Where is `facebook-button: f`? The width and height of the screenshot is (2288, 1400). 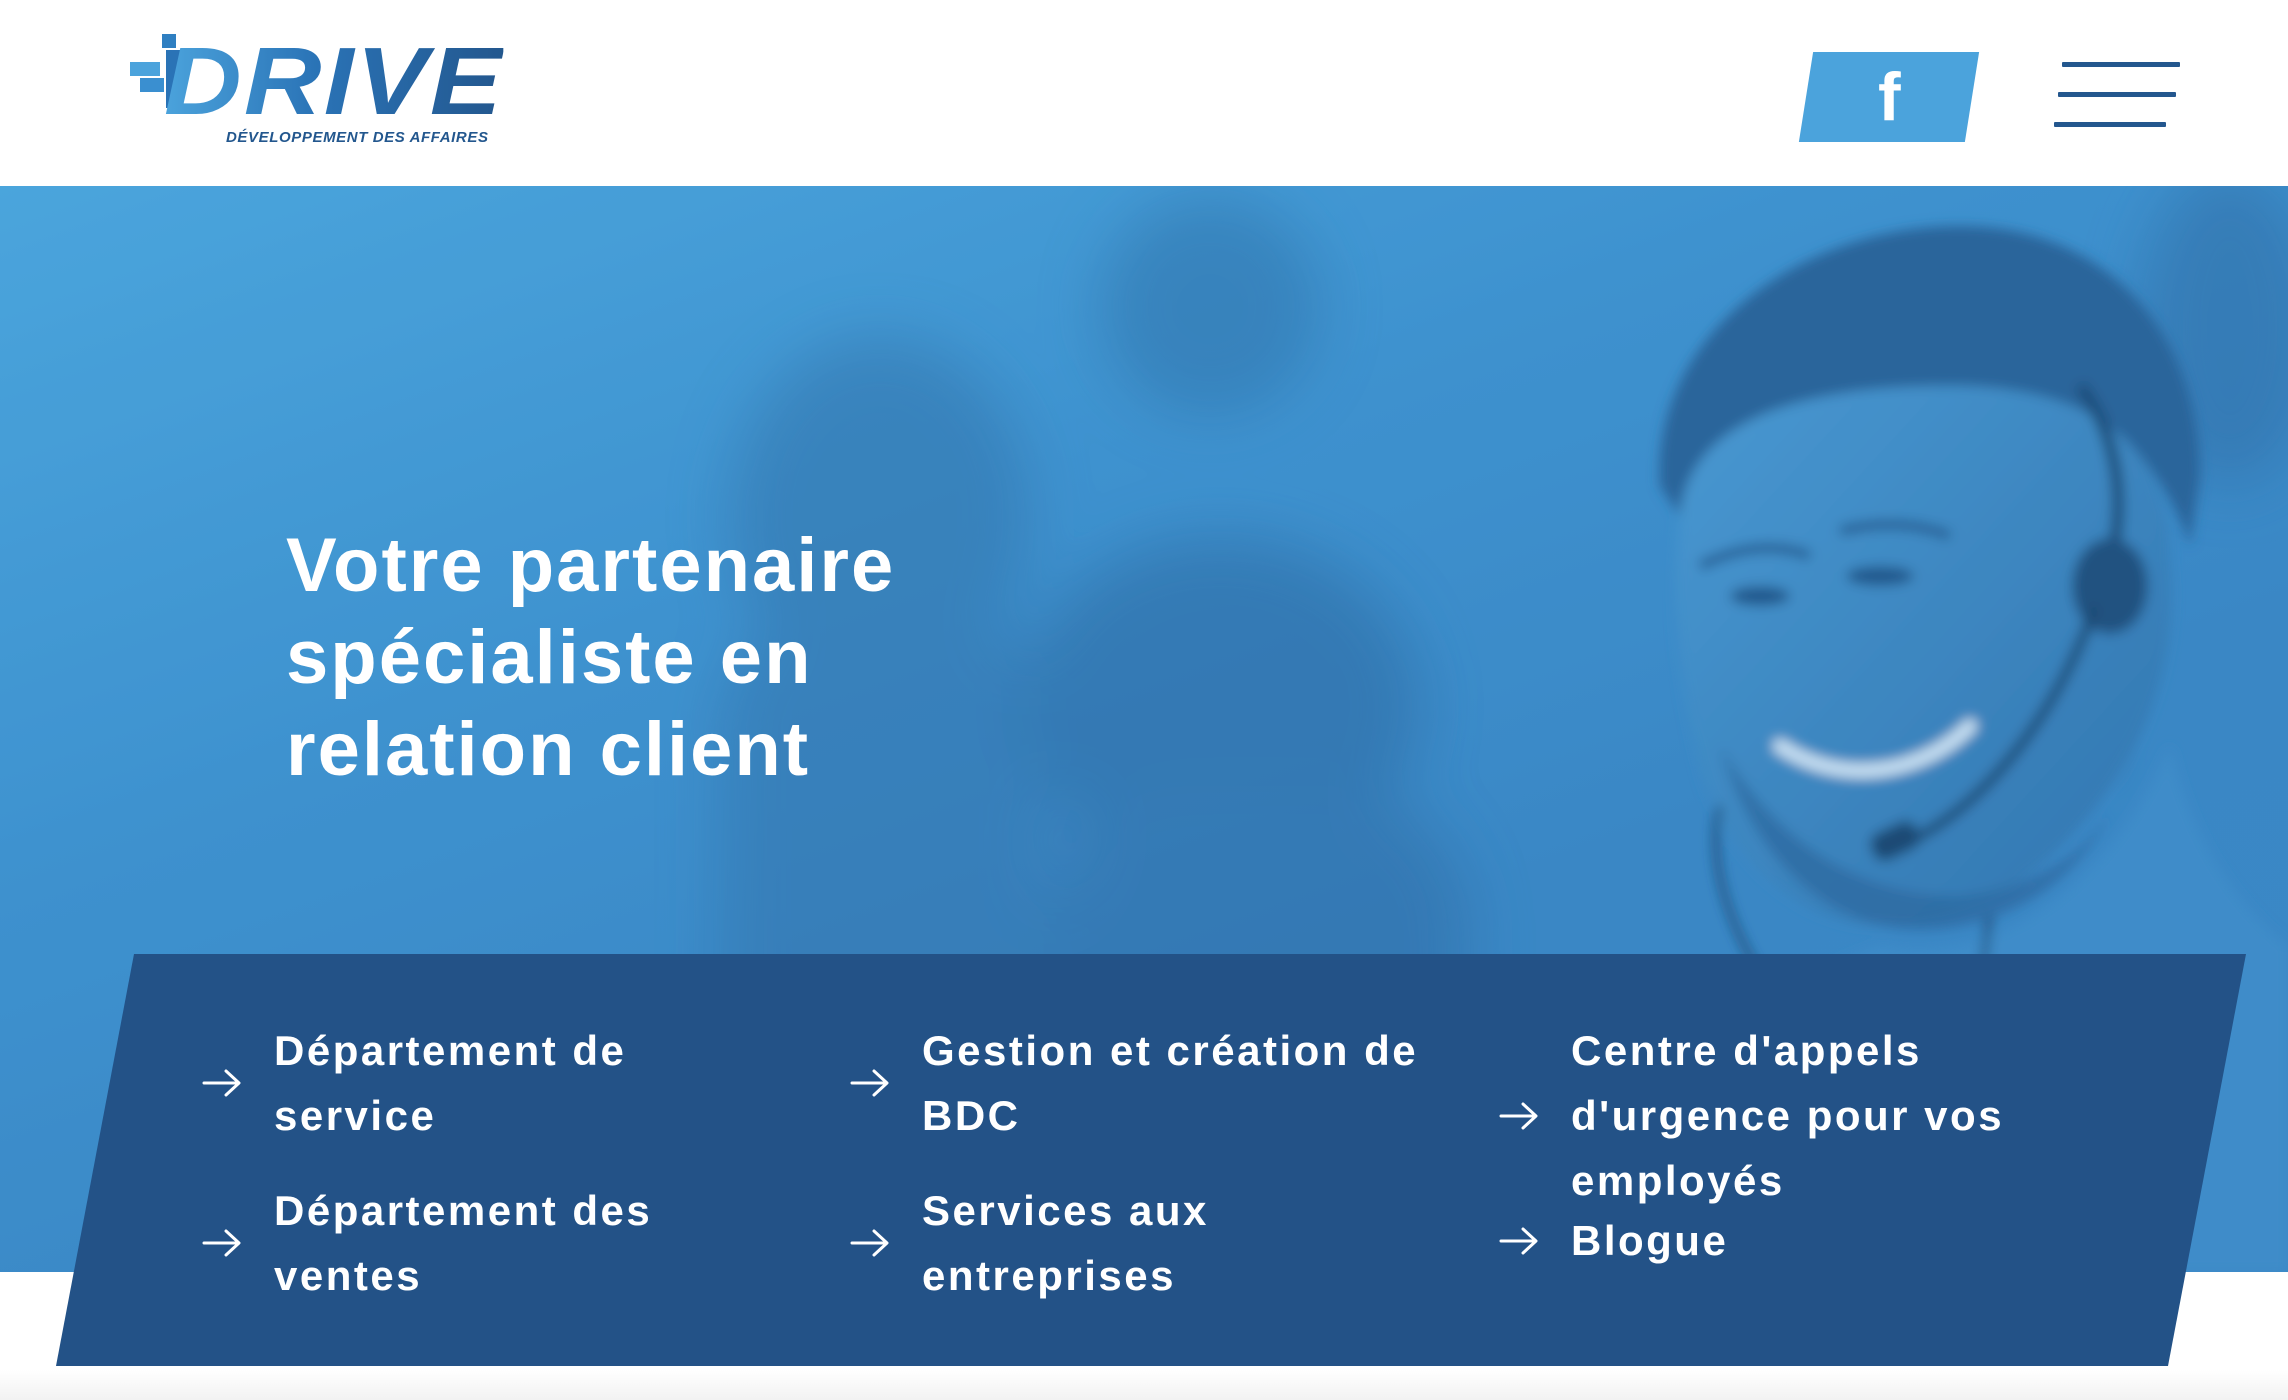
facebook-button: f is located at coordinates (1889, 97).